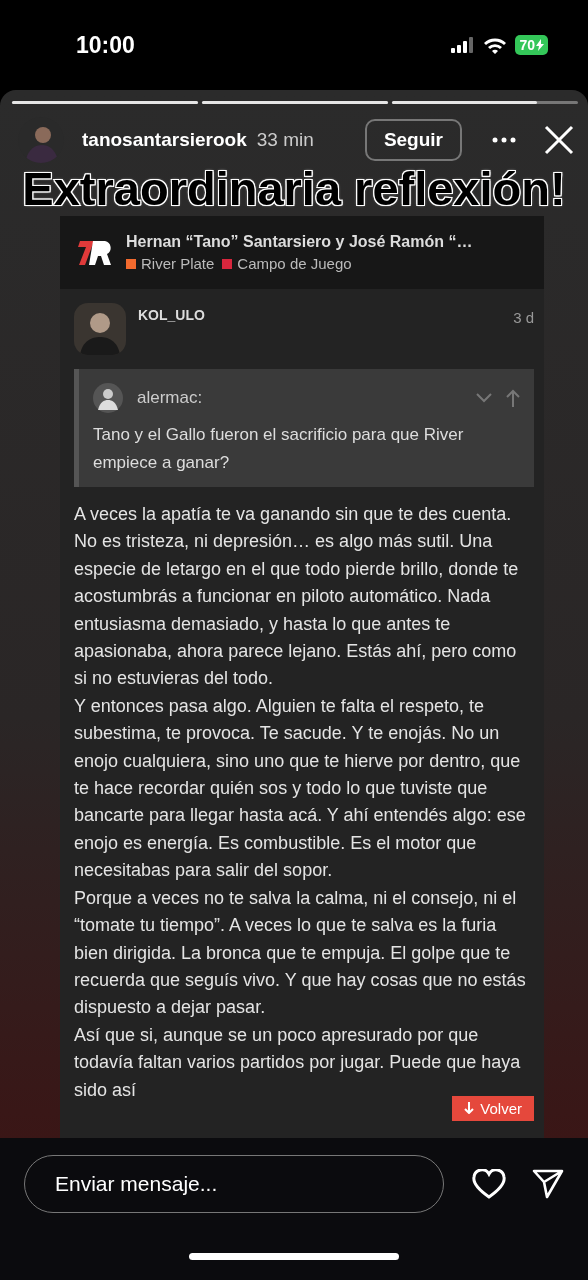  Describe the element at coordinates (484, 398) in the screenshot. I see `chevron-down-icon` at that location.